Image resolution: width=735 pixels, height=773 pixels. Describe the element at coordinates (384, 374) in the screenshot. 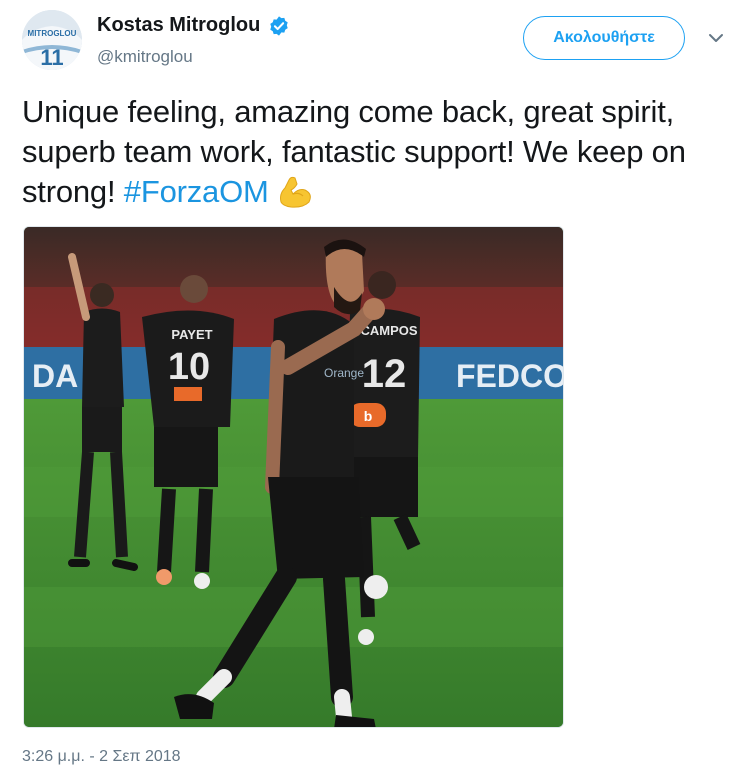

I see `jersey-number-2: 12` at that location.